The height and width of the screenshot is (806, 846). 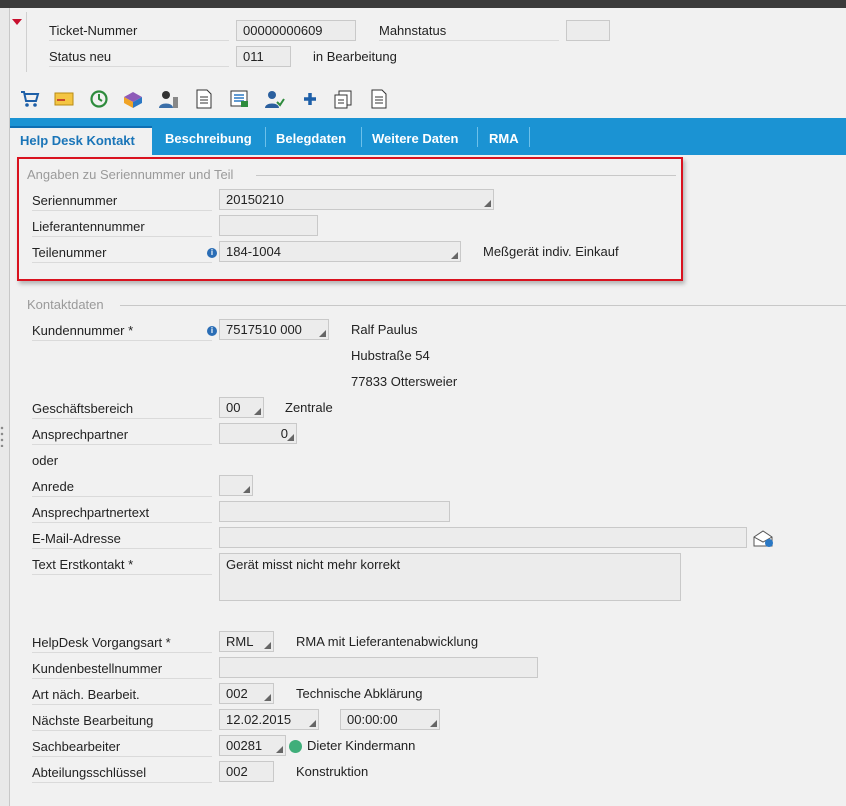 I want to click on customer-number-field: 7517510 000, so click(x=274, y=329).